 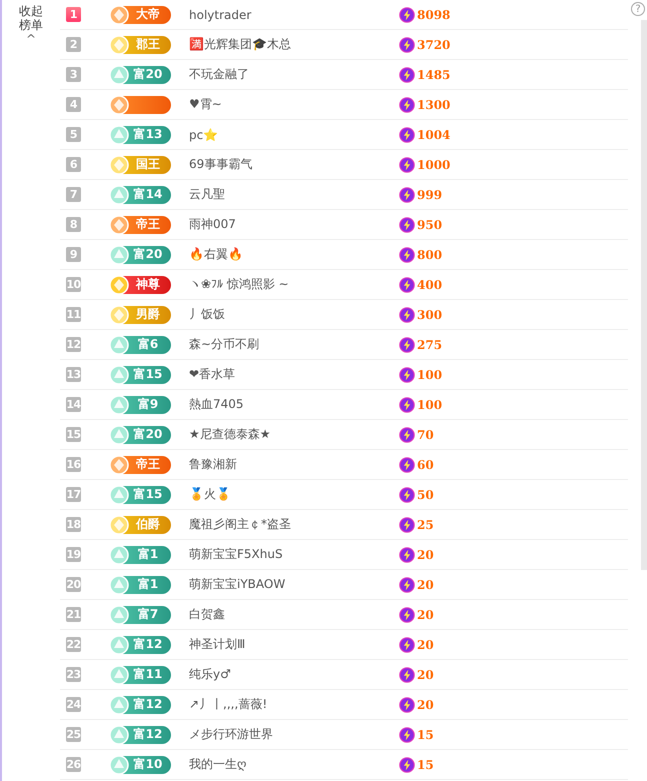 What do you see at coordinates (212, 374) in the screenshot?
I see `user-name: ❤香水草` at bounding box center [212, 374].